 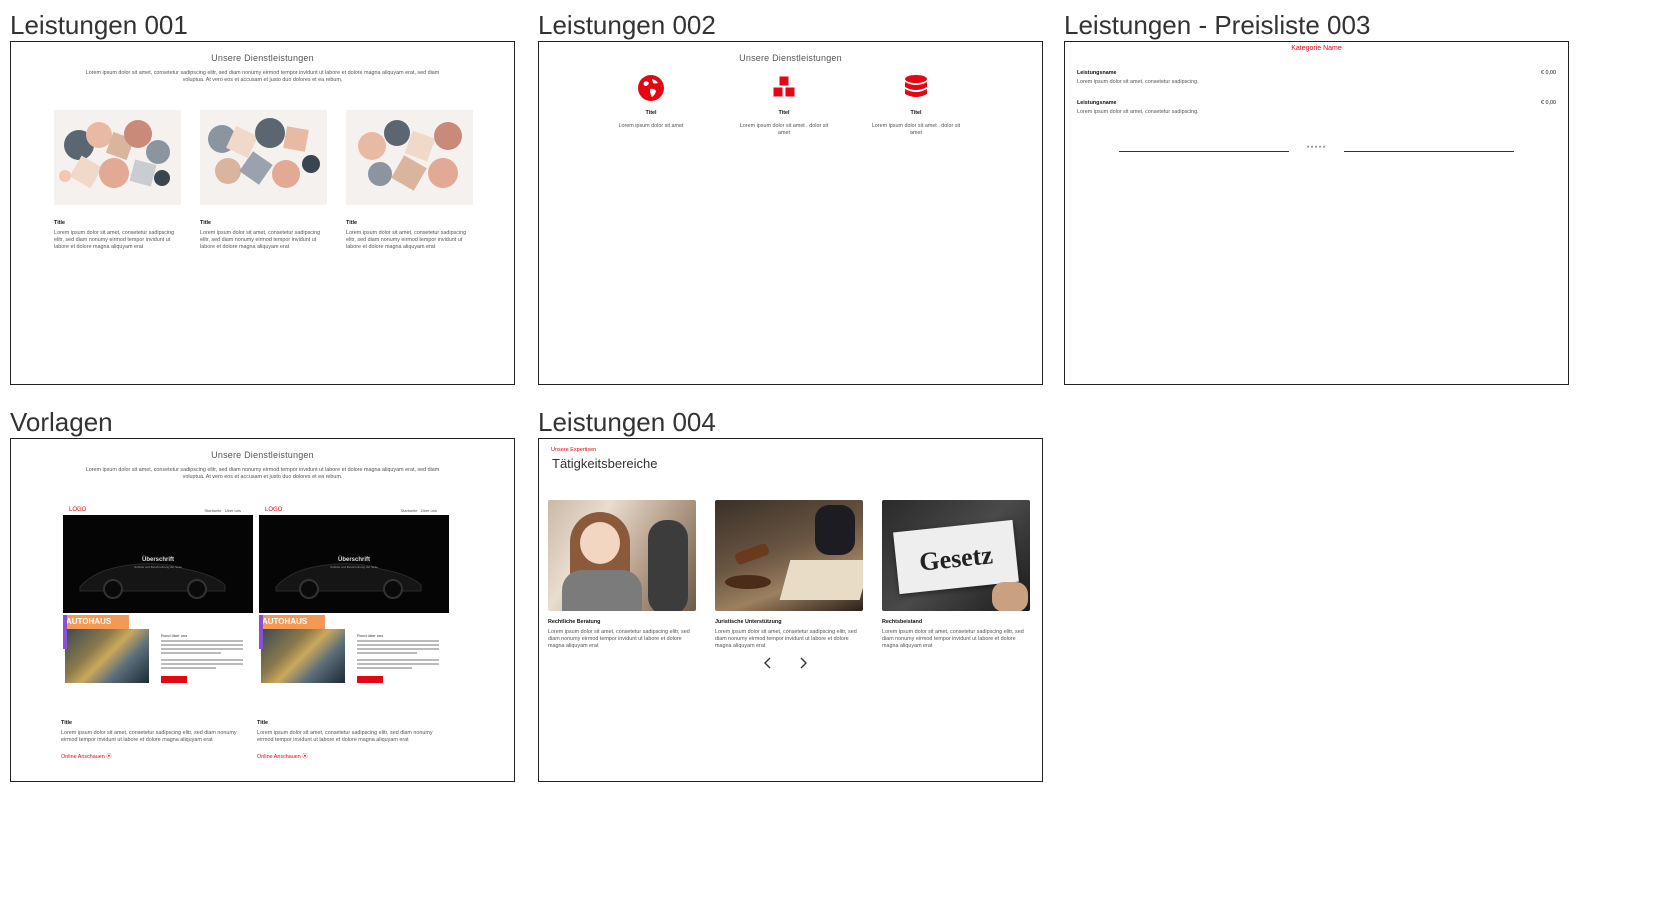 What do you see at coordinates (627, 25) in the screenshot?
I see `tile-title: Leistungen 002` at bounding box center [627, 25].